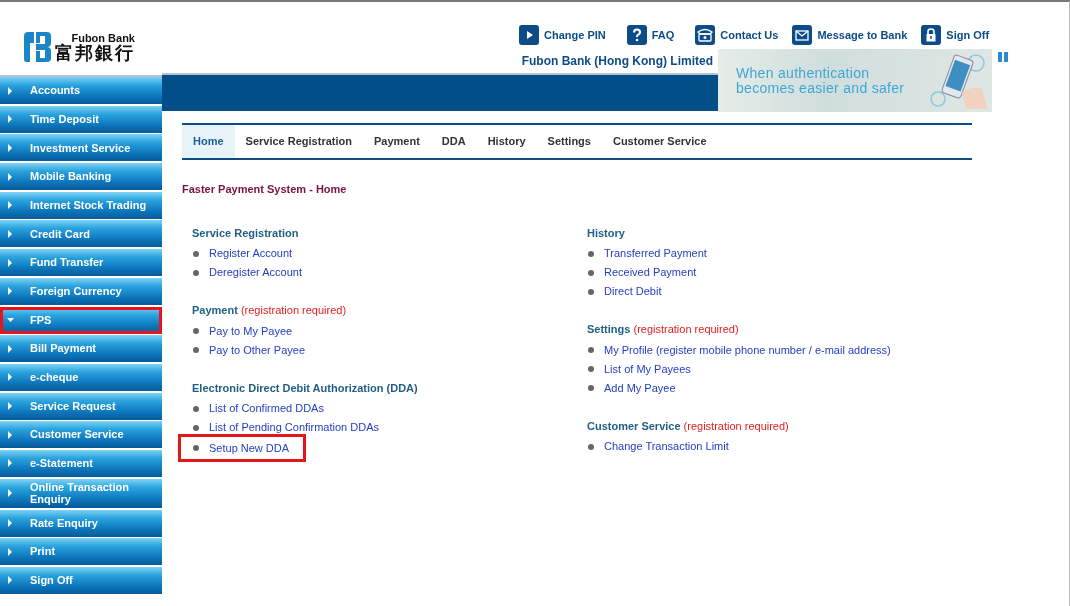 The width and height of the screenshot is (1070, 606). I want to click on sidebar-item: Bill Payment, so click(81, 349).